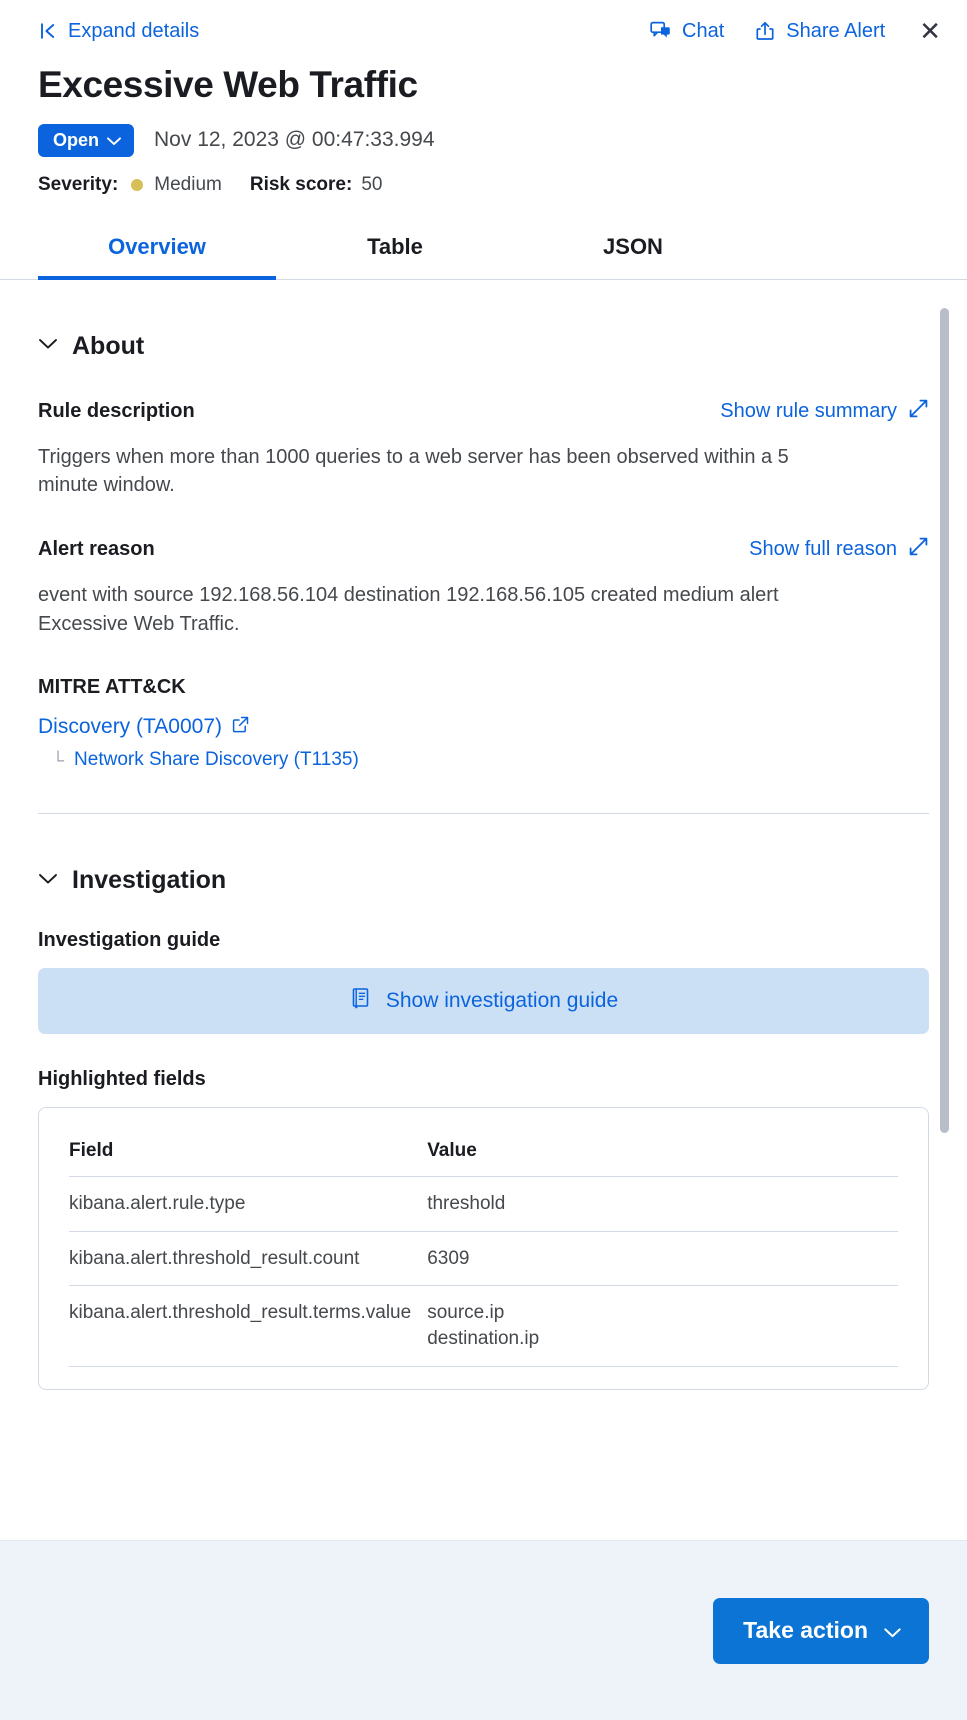 The height and width of the screenshot is (1720, 967). I want to click on investigation-guide-label: Investigation guide, so click(129, 940).